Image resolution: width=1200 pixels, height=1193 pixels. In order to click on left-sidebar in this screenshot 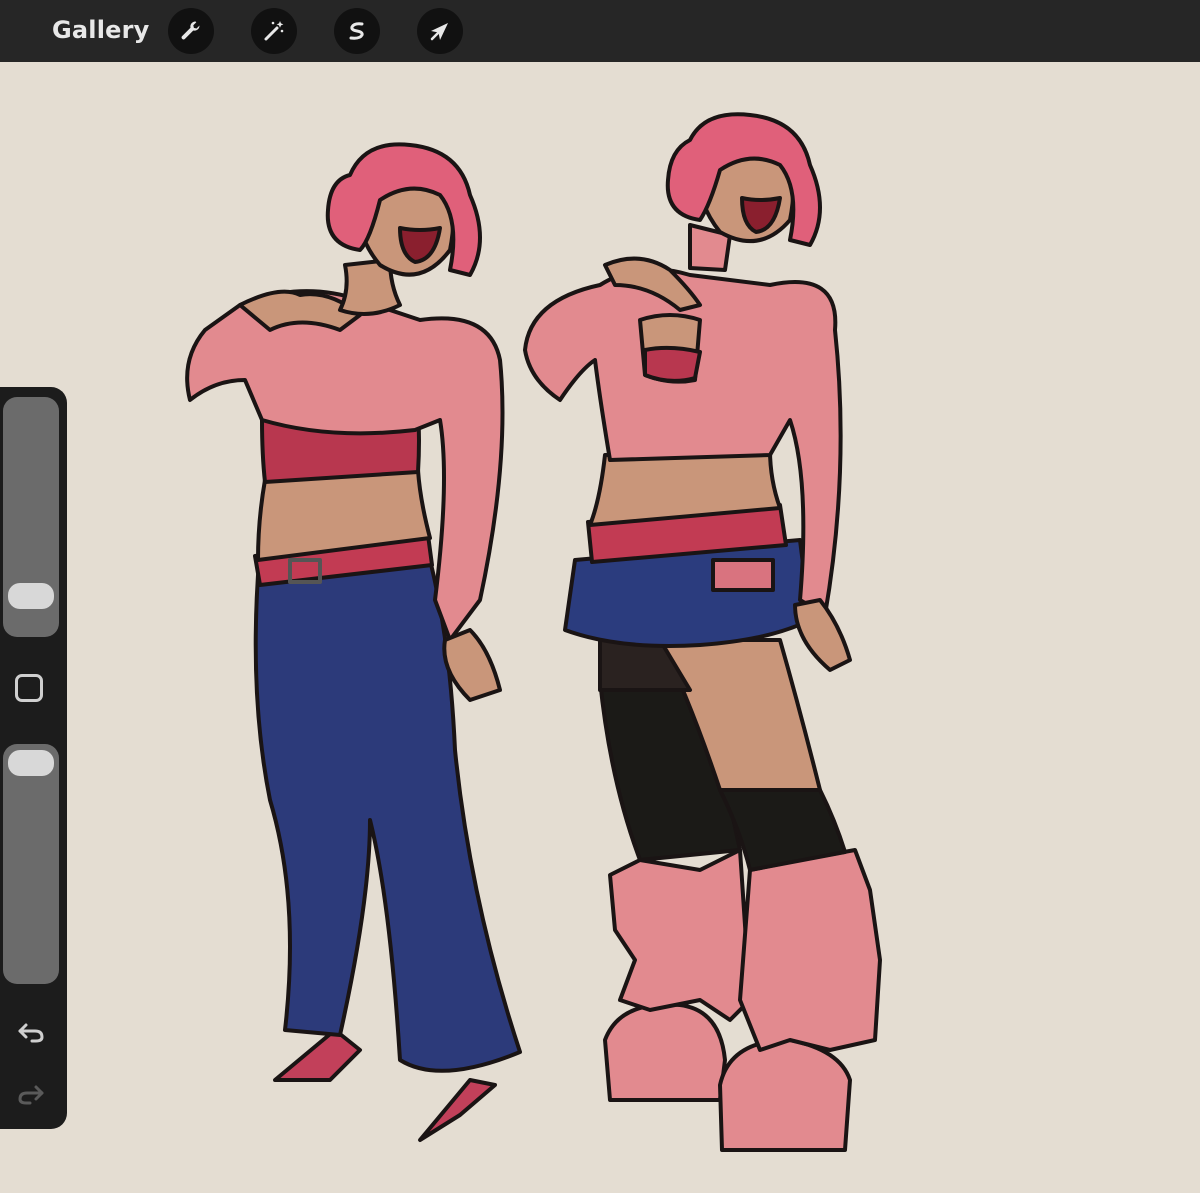, I will do `click(33, 758)`.